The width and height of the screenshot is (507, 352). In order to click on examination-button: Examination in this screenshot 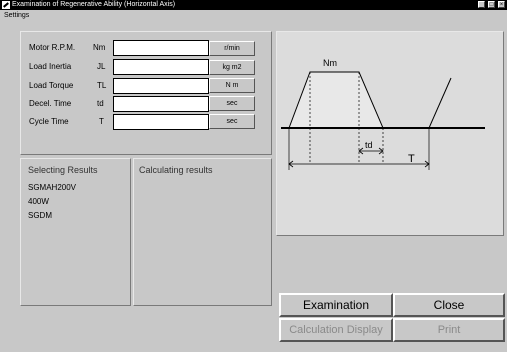, I will do `click(336, 305)`.